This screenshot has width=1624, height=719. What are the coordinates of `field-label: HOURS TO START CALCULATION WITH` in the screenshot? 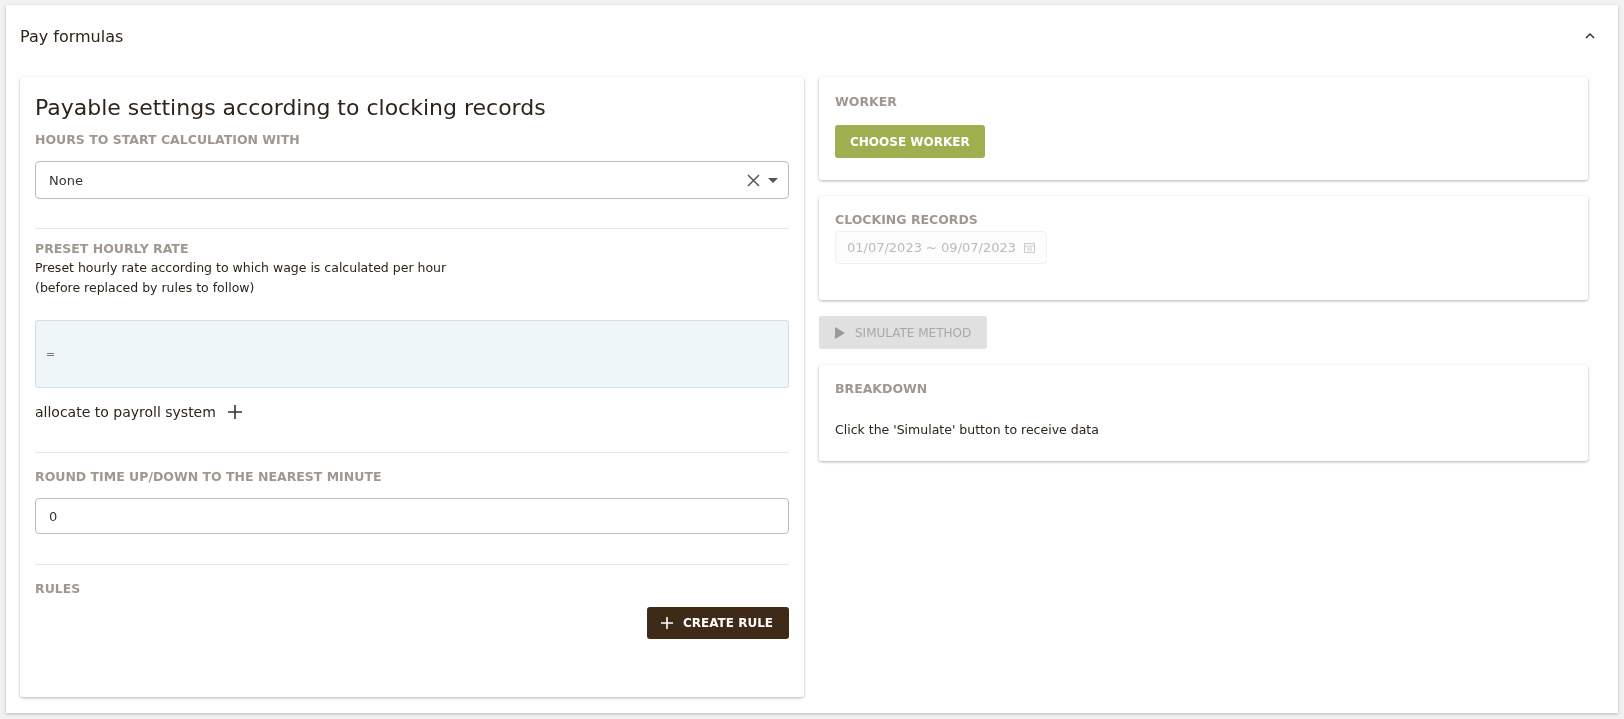 It's located at (168, 139).